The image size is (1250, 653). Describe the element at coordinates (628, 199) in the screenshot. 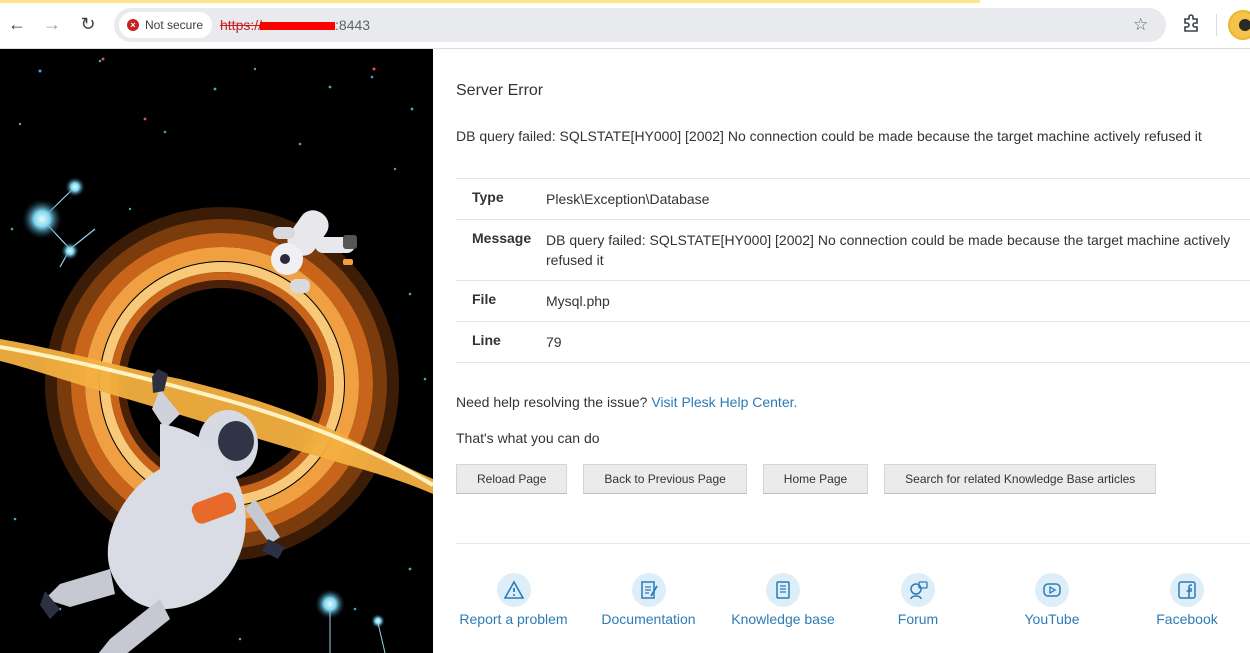

I see `details-value: Plesk\Exception\Database` at that location.